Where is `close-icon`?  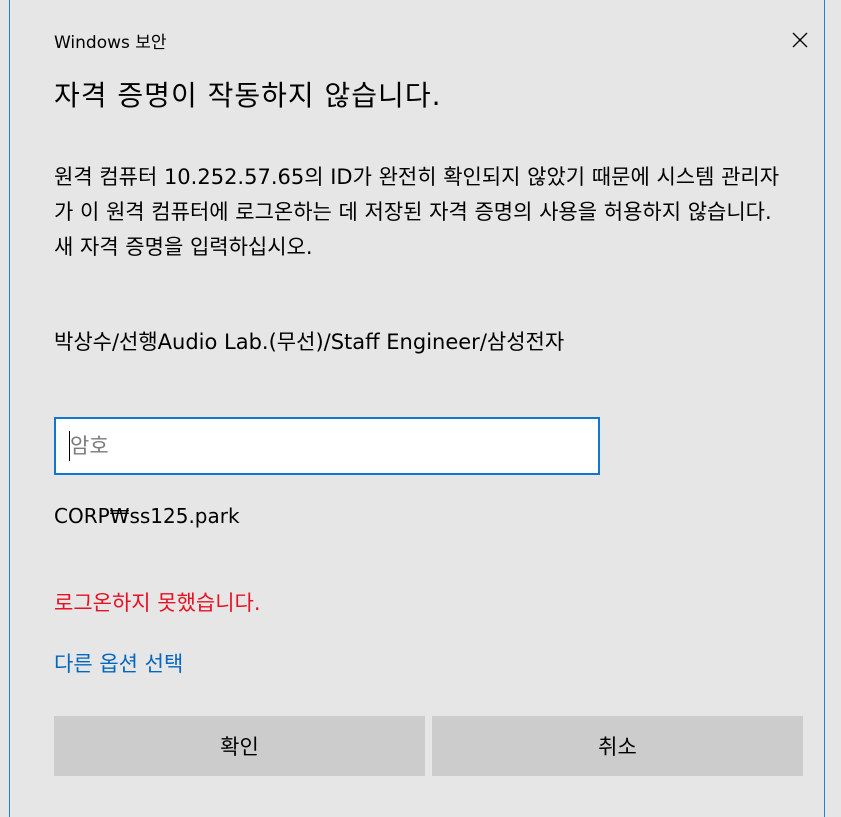
close-icon is located at coordinates (800, 40).